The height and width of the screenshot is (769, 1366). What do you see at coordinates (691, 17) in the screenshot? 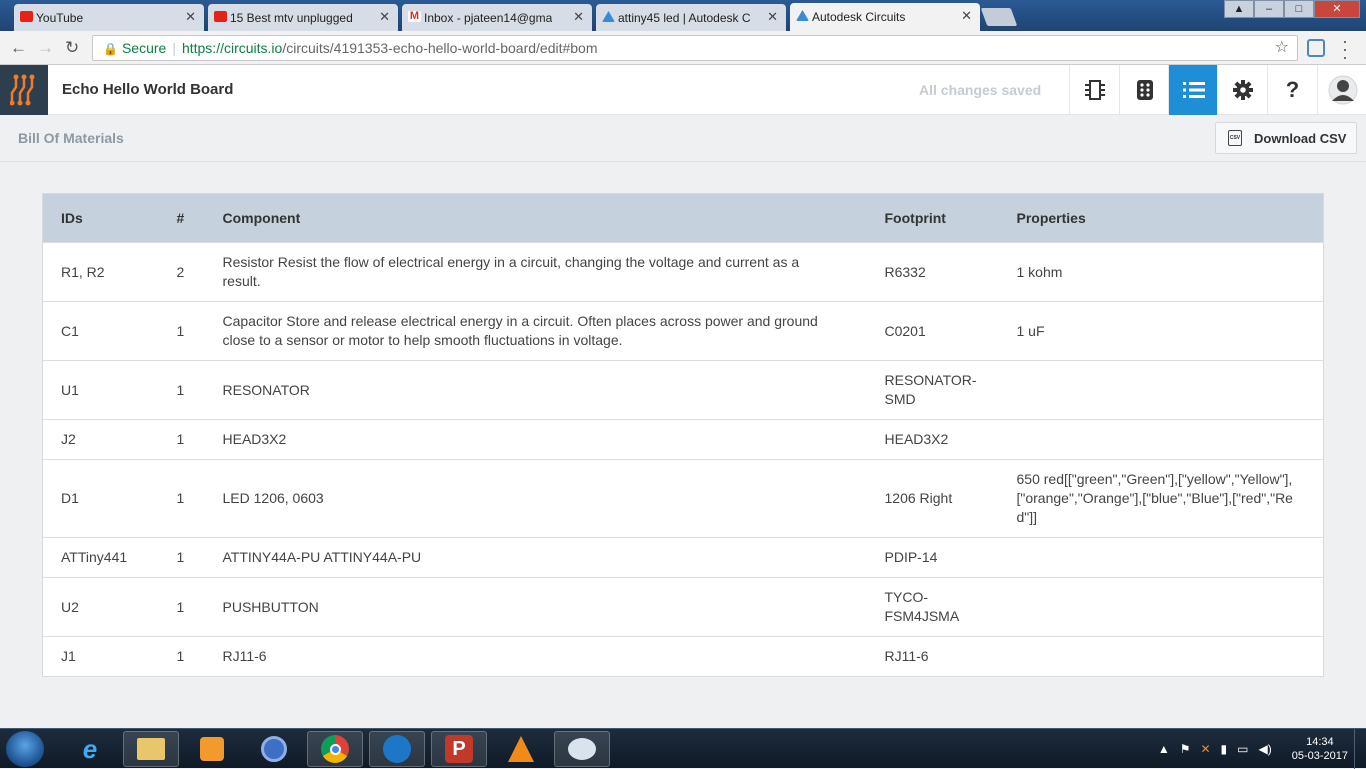
I see `browser-tab: attiny45 led | Autodesk C ✕` at bounding box center [691, 17].